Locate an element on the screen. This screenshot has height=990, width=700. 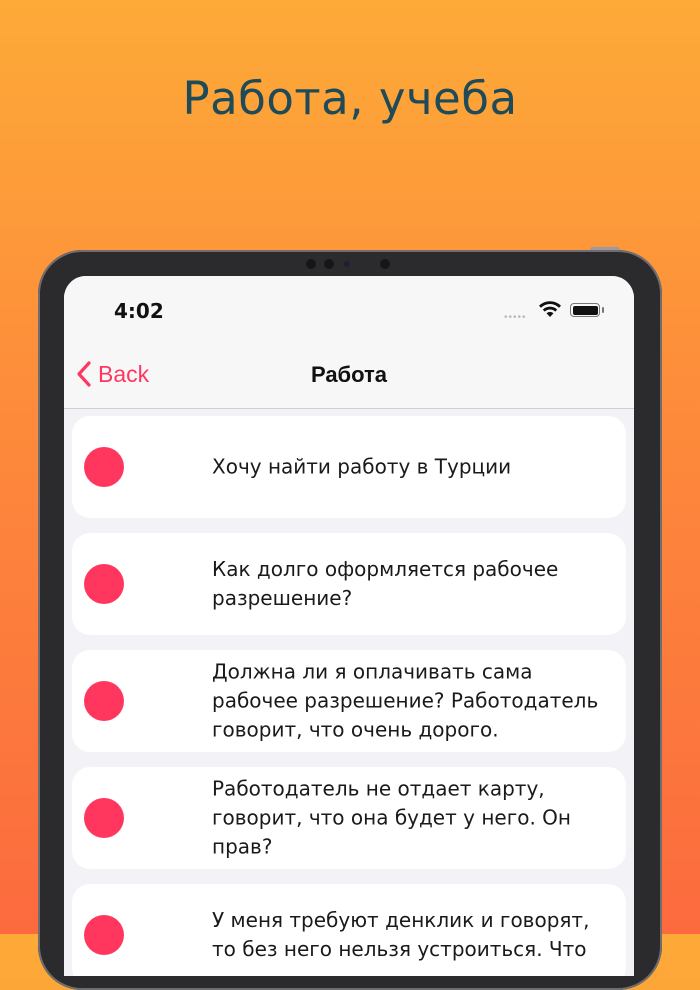
front-camera is located at coordinates (347, 264).